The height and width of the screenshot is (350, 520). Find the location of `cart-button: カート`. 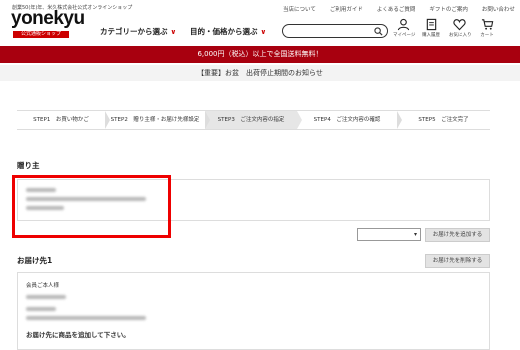

cart-button: カート is located at coordinates (487, 28).